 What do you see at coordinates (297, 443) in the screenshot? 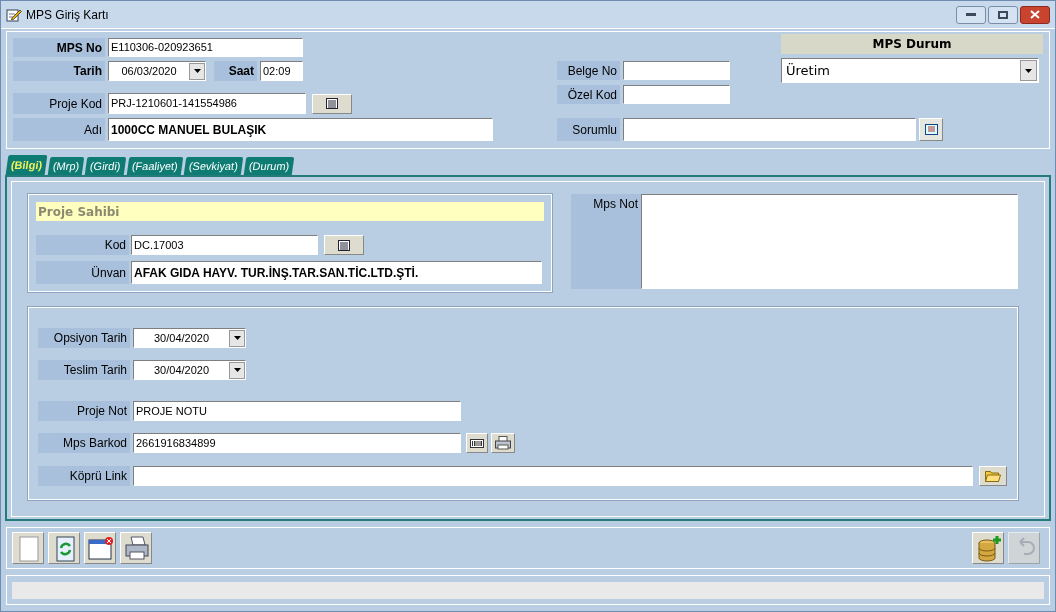
I see `text-field: 2661916834899` at bounding box center [297, 443].